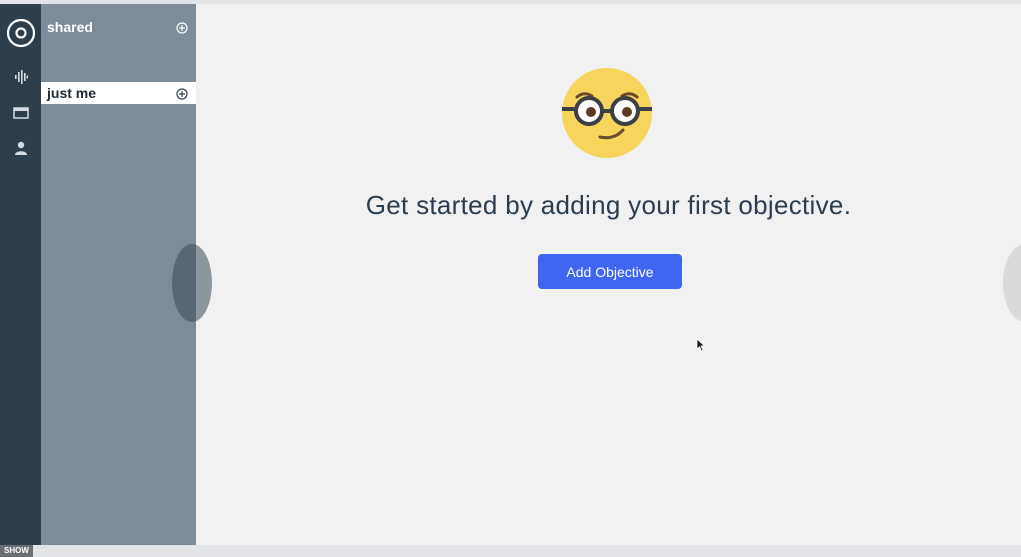  I want to click on section-just-me: just me, so click(118, 93).